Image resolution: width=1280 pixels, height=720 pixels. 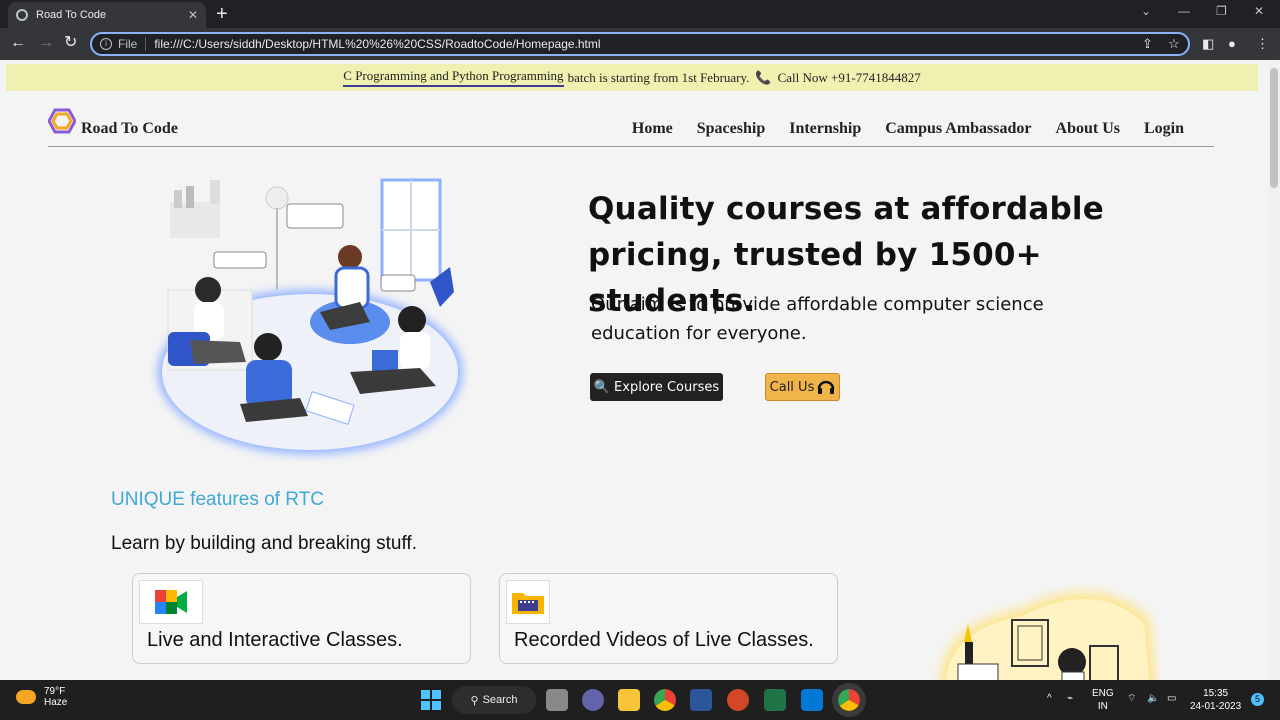 I want to click on vscode-icon, so click(x=812, y=700).